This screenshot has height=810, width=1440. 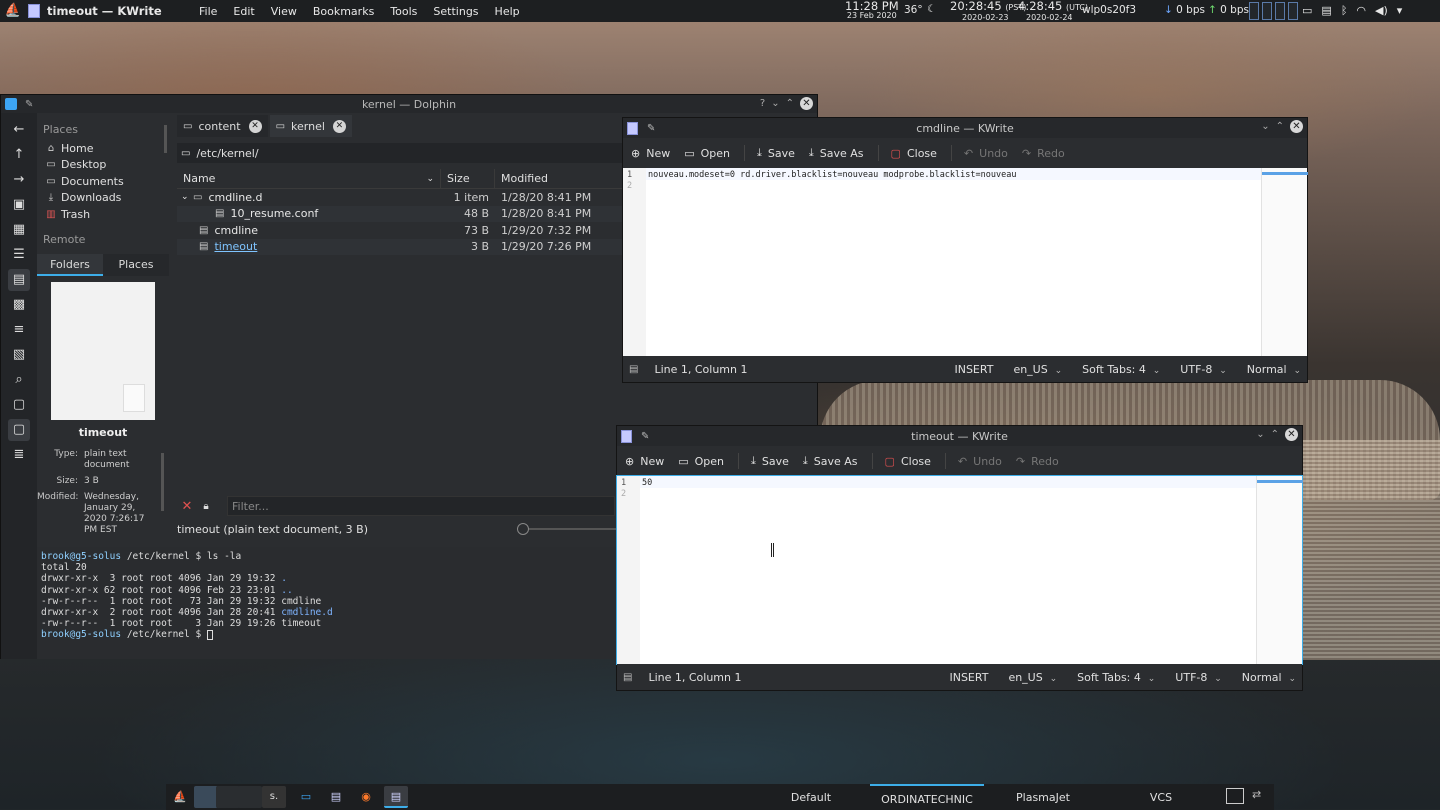 What do you see at coordinates (468, 178) in the screenshot?
I see `column-size: Size` at bounding box center [468, 178].